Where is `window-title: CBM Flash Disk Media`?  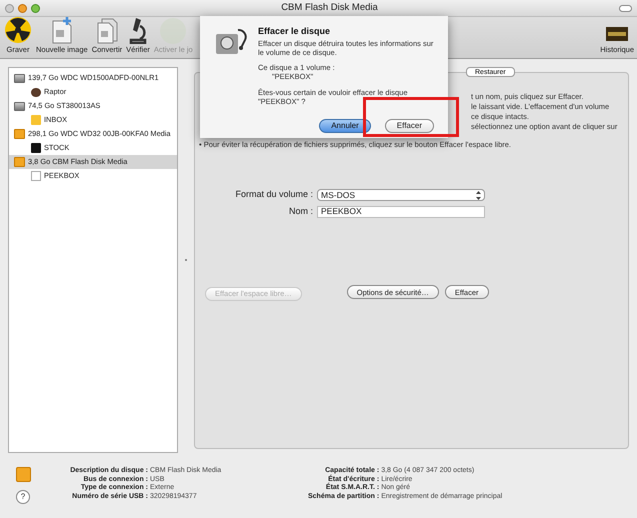
window-title: CBM Flash Disk Media is located at coordinates (329, 7).